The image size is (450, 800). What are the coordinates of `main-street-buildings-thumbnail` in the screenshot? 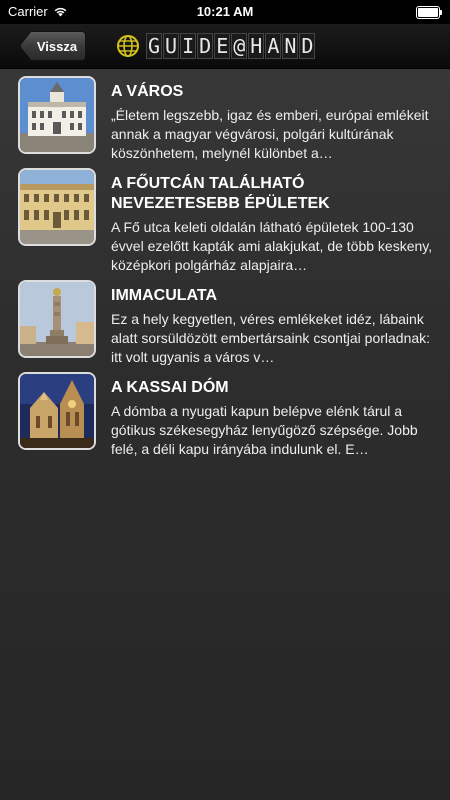 It's located at (57, 207).